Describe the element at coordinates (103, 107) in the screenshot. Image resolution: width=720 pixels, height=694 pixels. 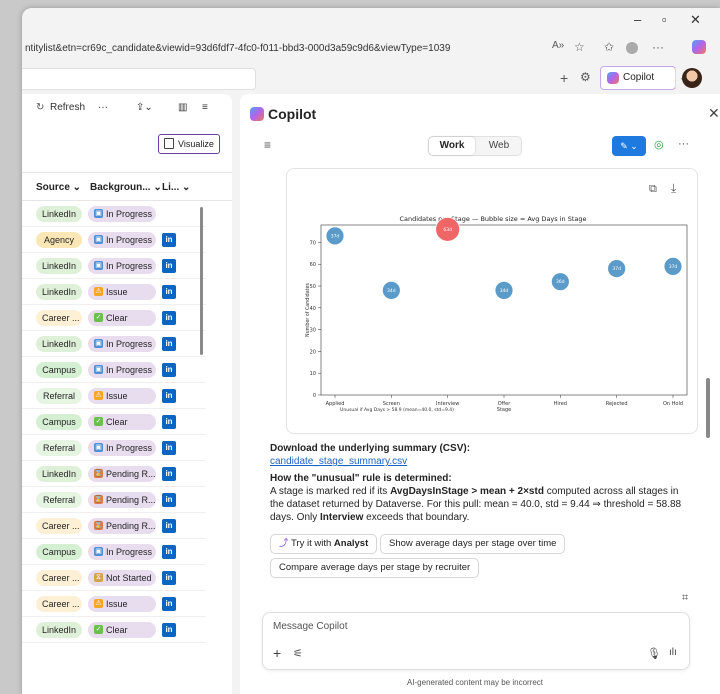
I see `more-commands-button: ···` at that location.